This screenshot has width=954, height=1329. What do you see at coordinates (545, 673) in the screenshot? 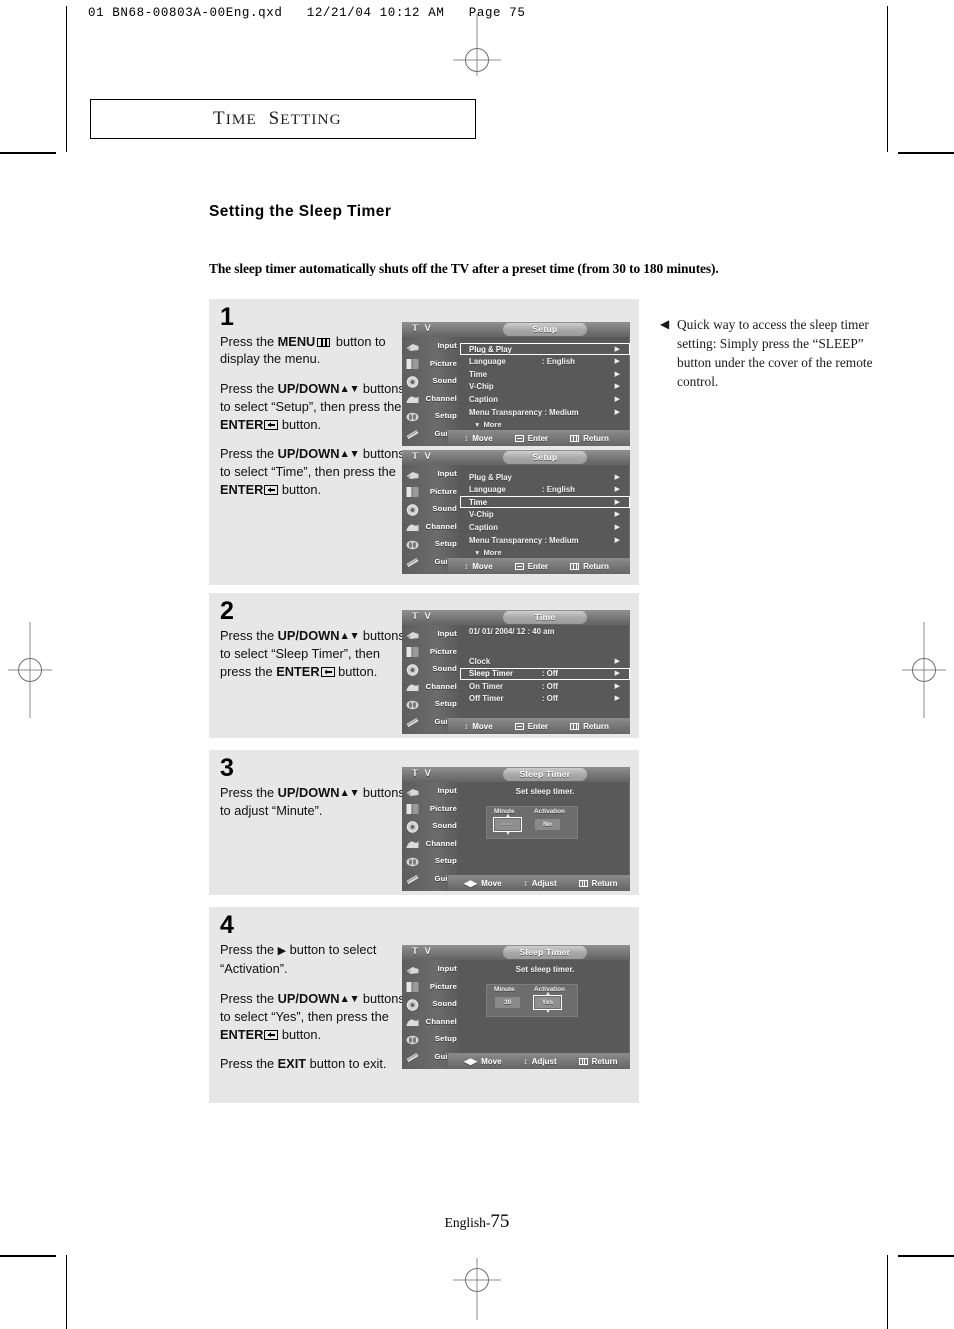
I see `osd-menu-row: Sleep Timer: Off ▶` at bounding box center [545, 673].